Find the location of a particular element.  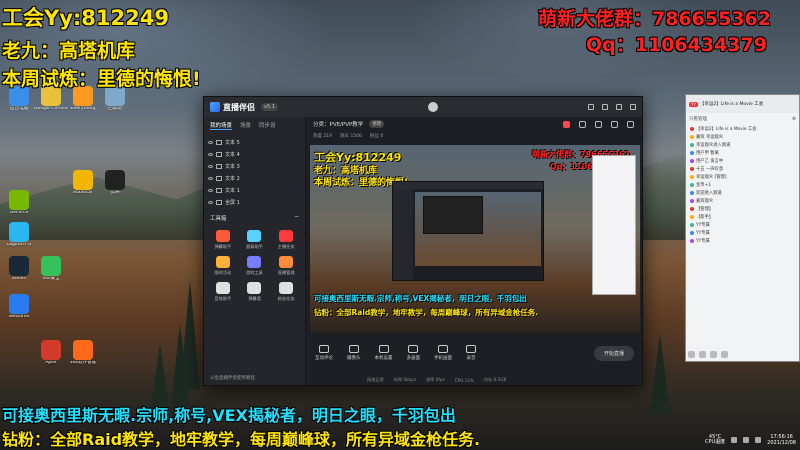

control-button: 本机设置 is located at coordinates (384, 353).